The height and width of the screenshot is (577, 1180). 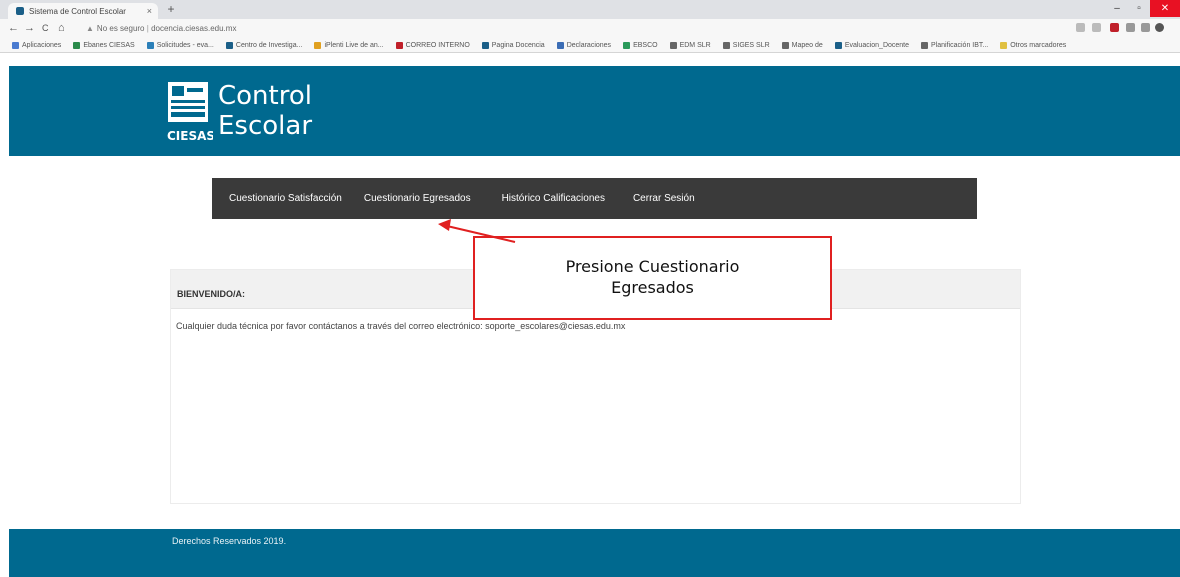 I want to click on bookmark-item: Pagina Docencia, so click(x=513, y=45).